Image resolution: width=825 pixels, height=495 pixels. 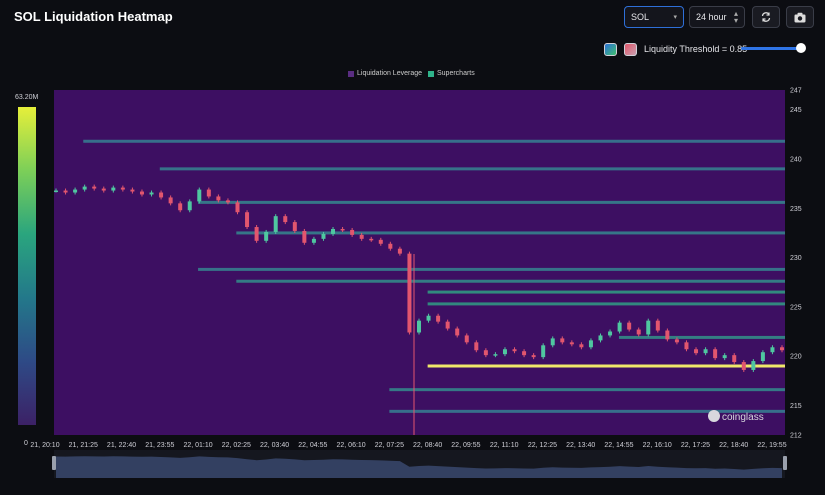 What do you see at coordinates (657, 445) in the screenshot?
I see `x-tick-label: 22, 16:10` at bounding box center [657, 445].